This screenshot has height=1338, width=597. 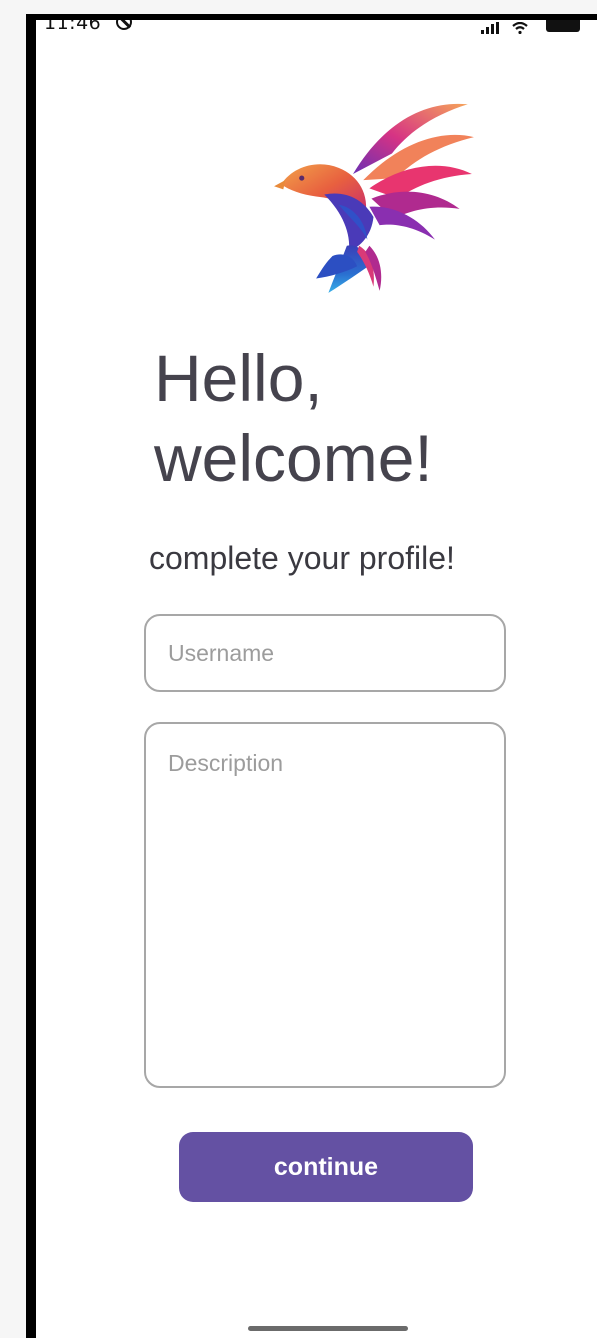 What do you see at coordinates (563, 26) in the screenshot?
I see `battery-icon` at bounding box center [563, 26].